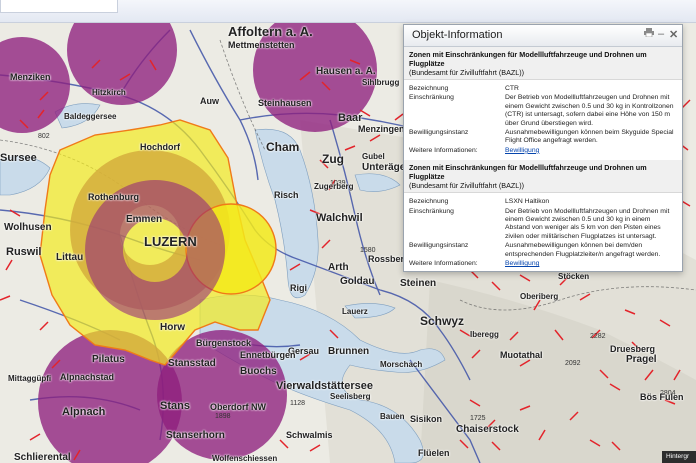  Describe the element at coordinates (144, 219) in the screenshot. I see `place-label: Emmen` at that location.